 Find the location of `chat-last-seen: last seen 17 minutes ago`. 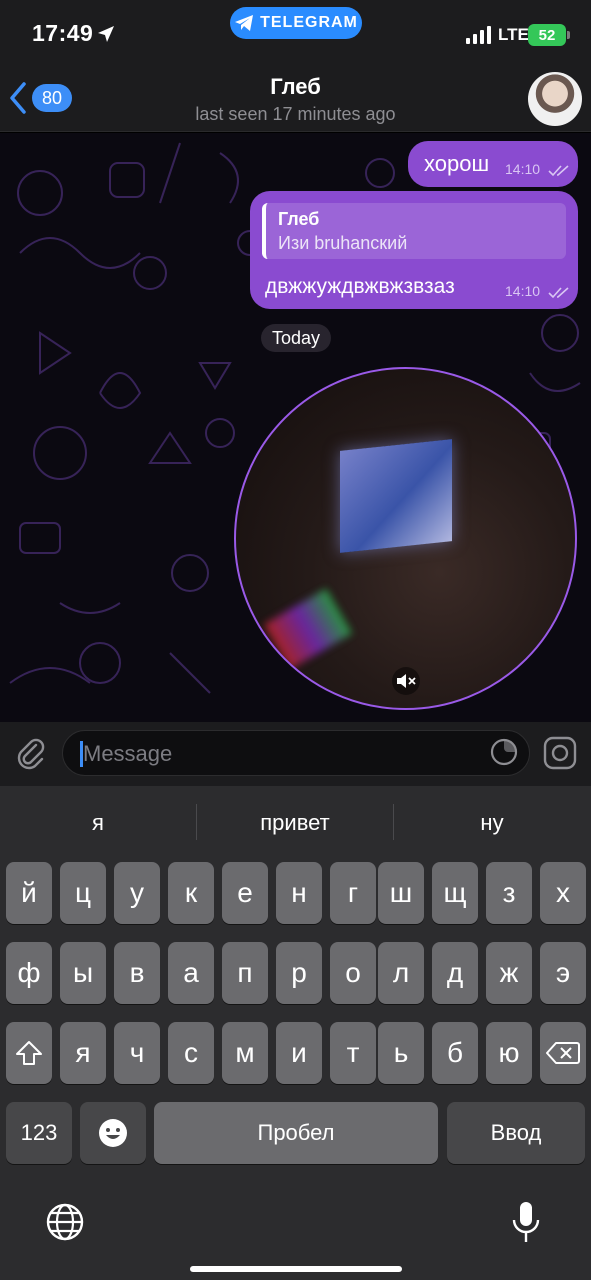

chat-last-seen: last seen 17 minutes ago is located at coordinates (295, 114).